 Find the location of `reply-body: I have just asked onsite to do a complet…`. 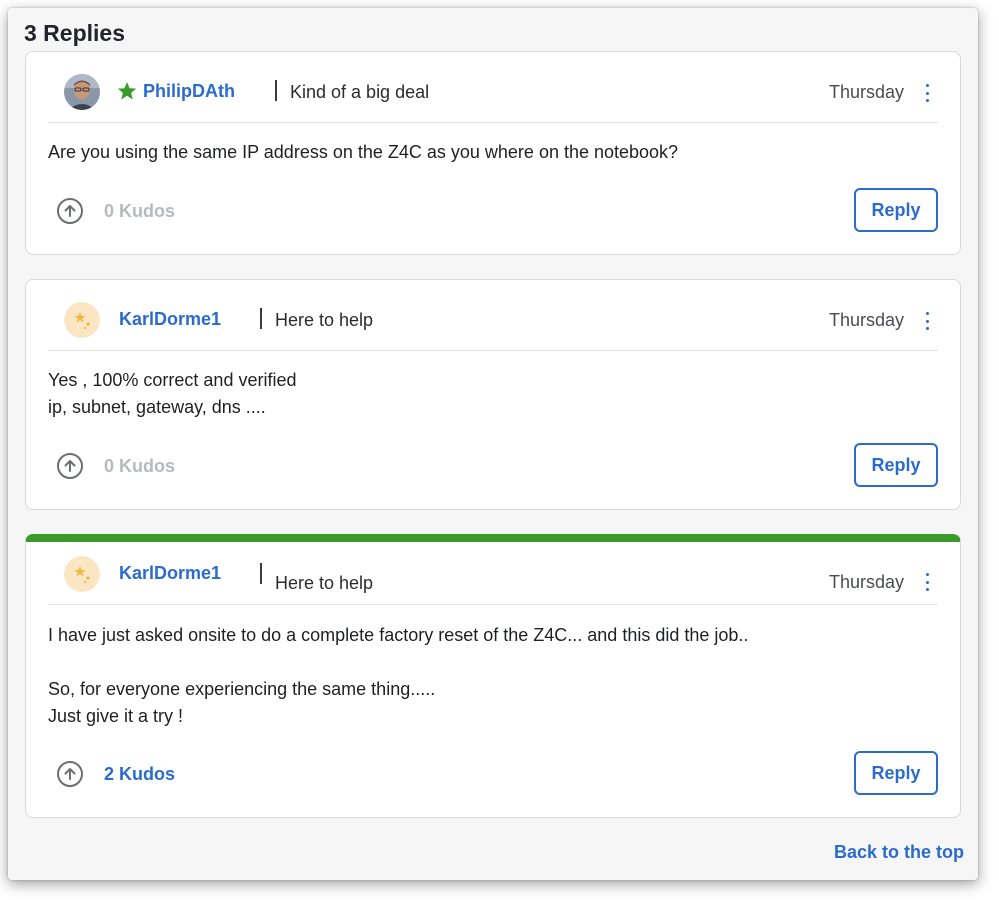

reply-body: I have just asked onsite to do a complet… is located at coordinates (493, 676).